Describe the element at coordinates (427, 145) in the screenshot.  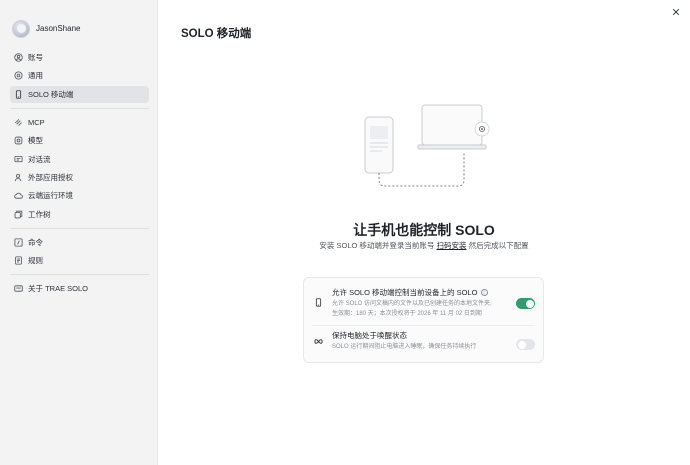
I see `phone-laptop-illustration` at that location.